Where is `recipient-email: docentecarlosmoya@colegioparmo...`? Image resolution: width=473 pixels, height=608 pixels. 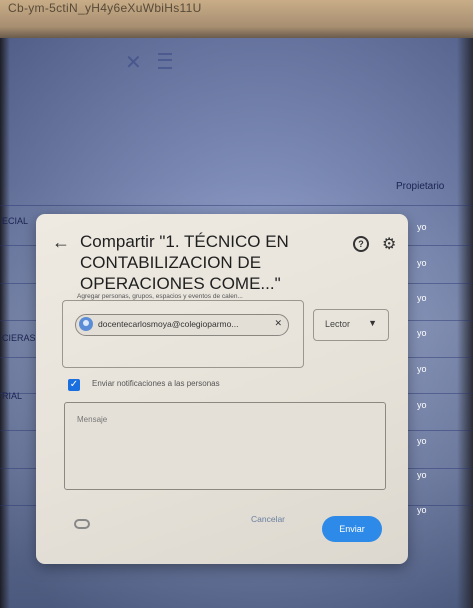
recipient-email: docentecarlosmoya@colegioparmo... is located at coordinates (168, 324).